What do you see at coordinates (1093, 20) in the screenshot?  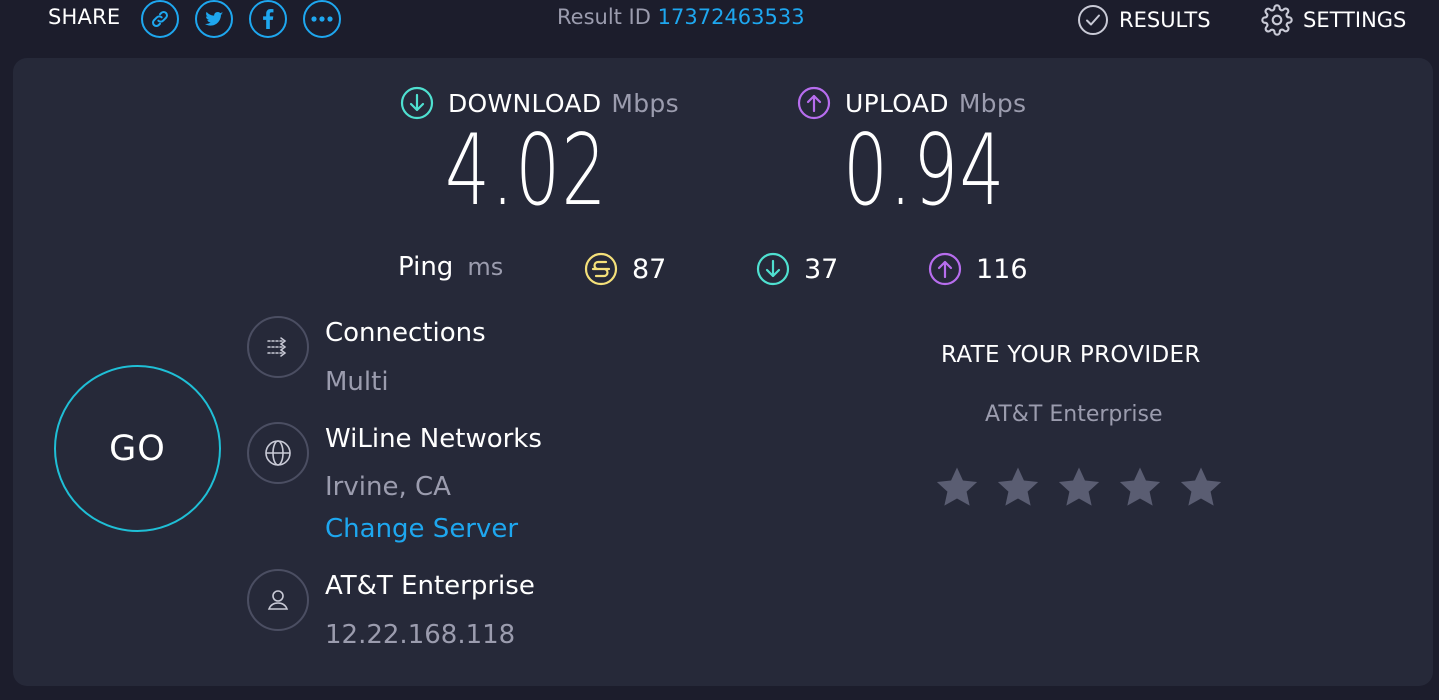 I see `check-circle-icon` at bounding box center [1093, 20].